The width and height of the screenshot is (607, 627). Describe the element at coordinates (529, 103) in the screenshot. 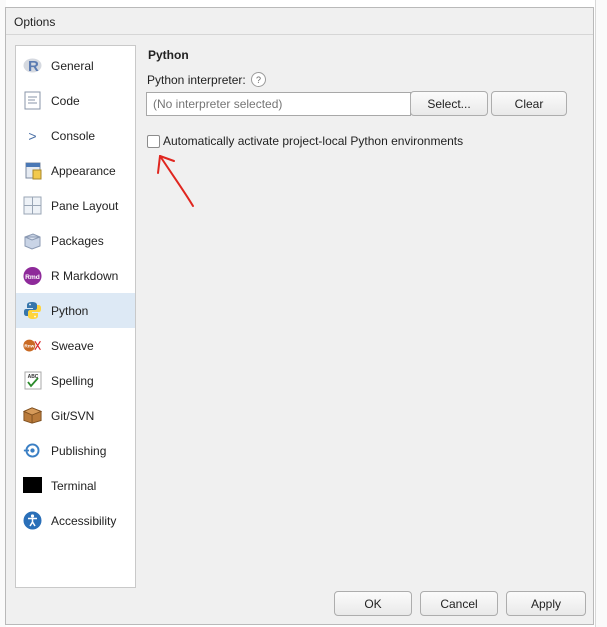

I see `clear-interpreter-button: Clear` at that location.